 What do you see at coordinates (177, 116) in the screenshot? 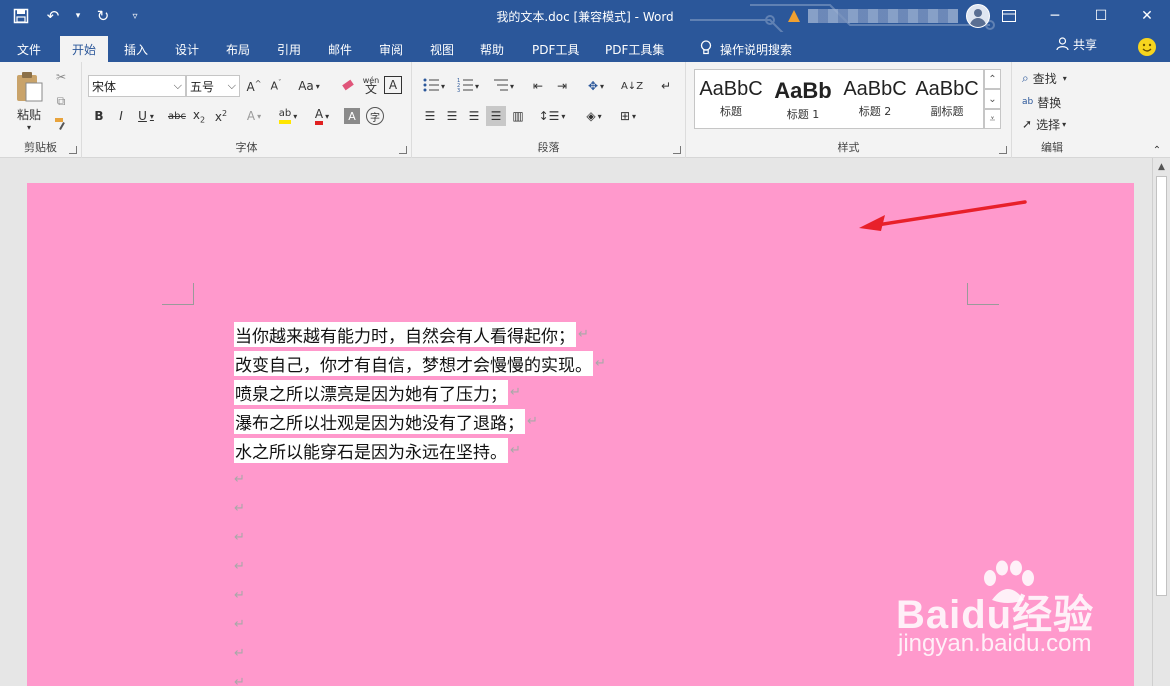
I see `strikethrough-button: abc` at bounding box center [177, 116].